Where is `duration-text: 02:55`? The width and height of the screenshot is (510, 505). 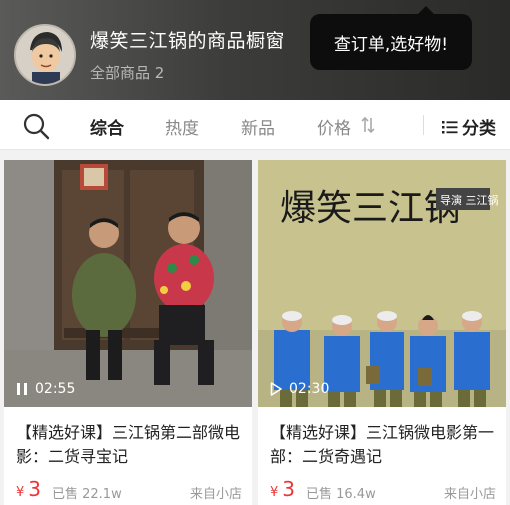 duration-text: 02:55 is located at coordinates (55, 389).